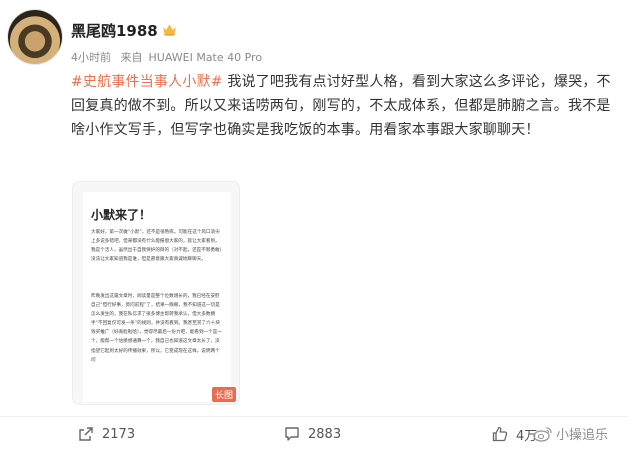 Image resolution: width=628 pixels, height=452 pixels. I want to click on comment-count: 2883, so click(325, 434).